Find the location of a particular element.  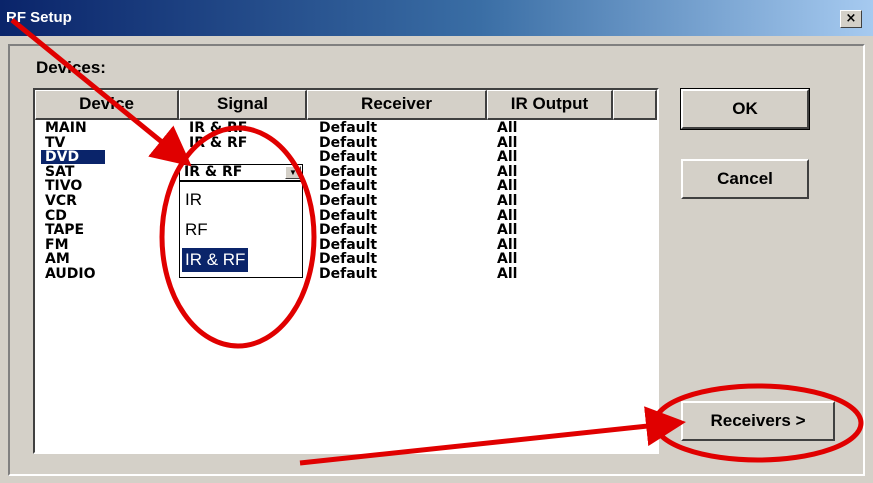

cell-device: VCR is located at coordinates (61, 201).